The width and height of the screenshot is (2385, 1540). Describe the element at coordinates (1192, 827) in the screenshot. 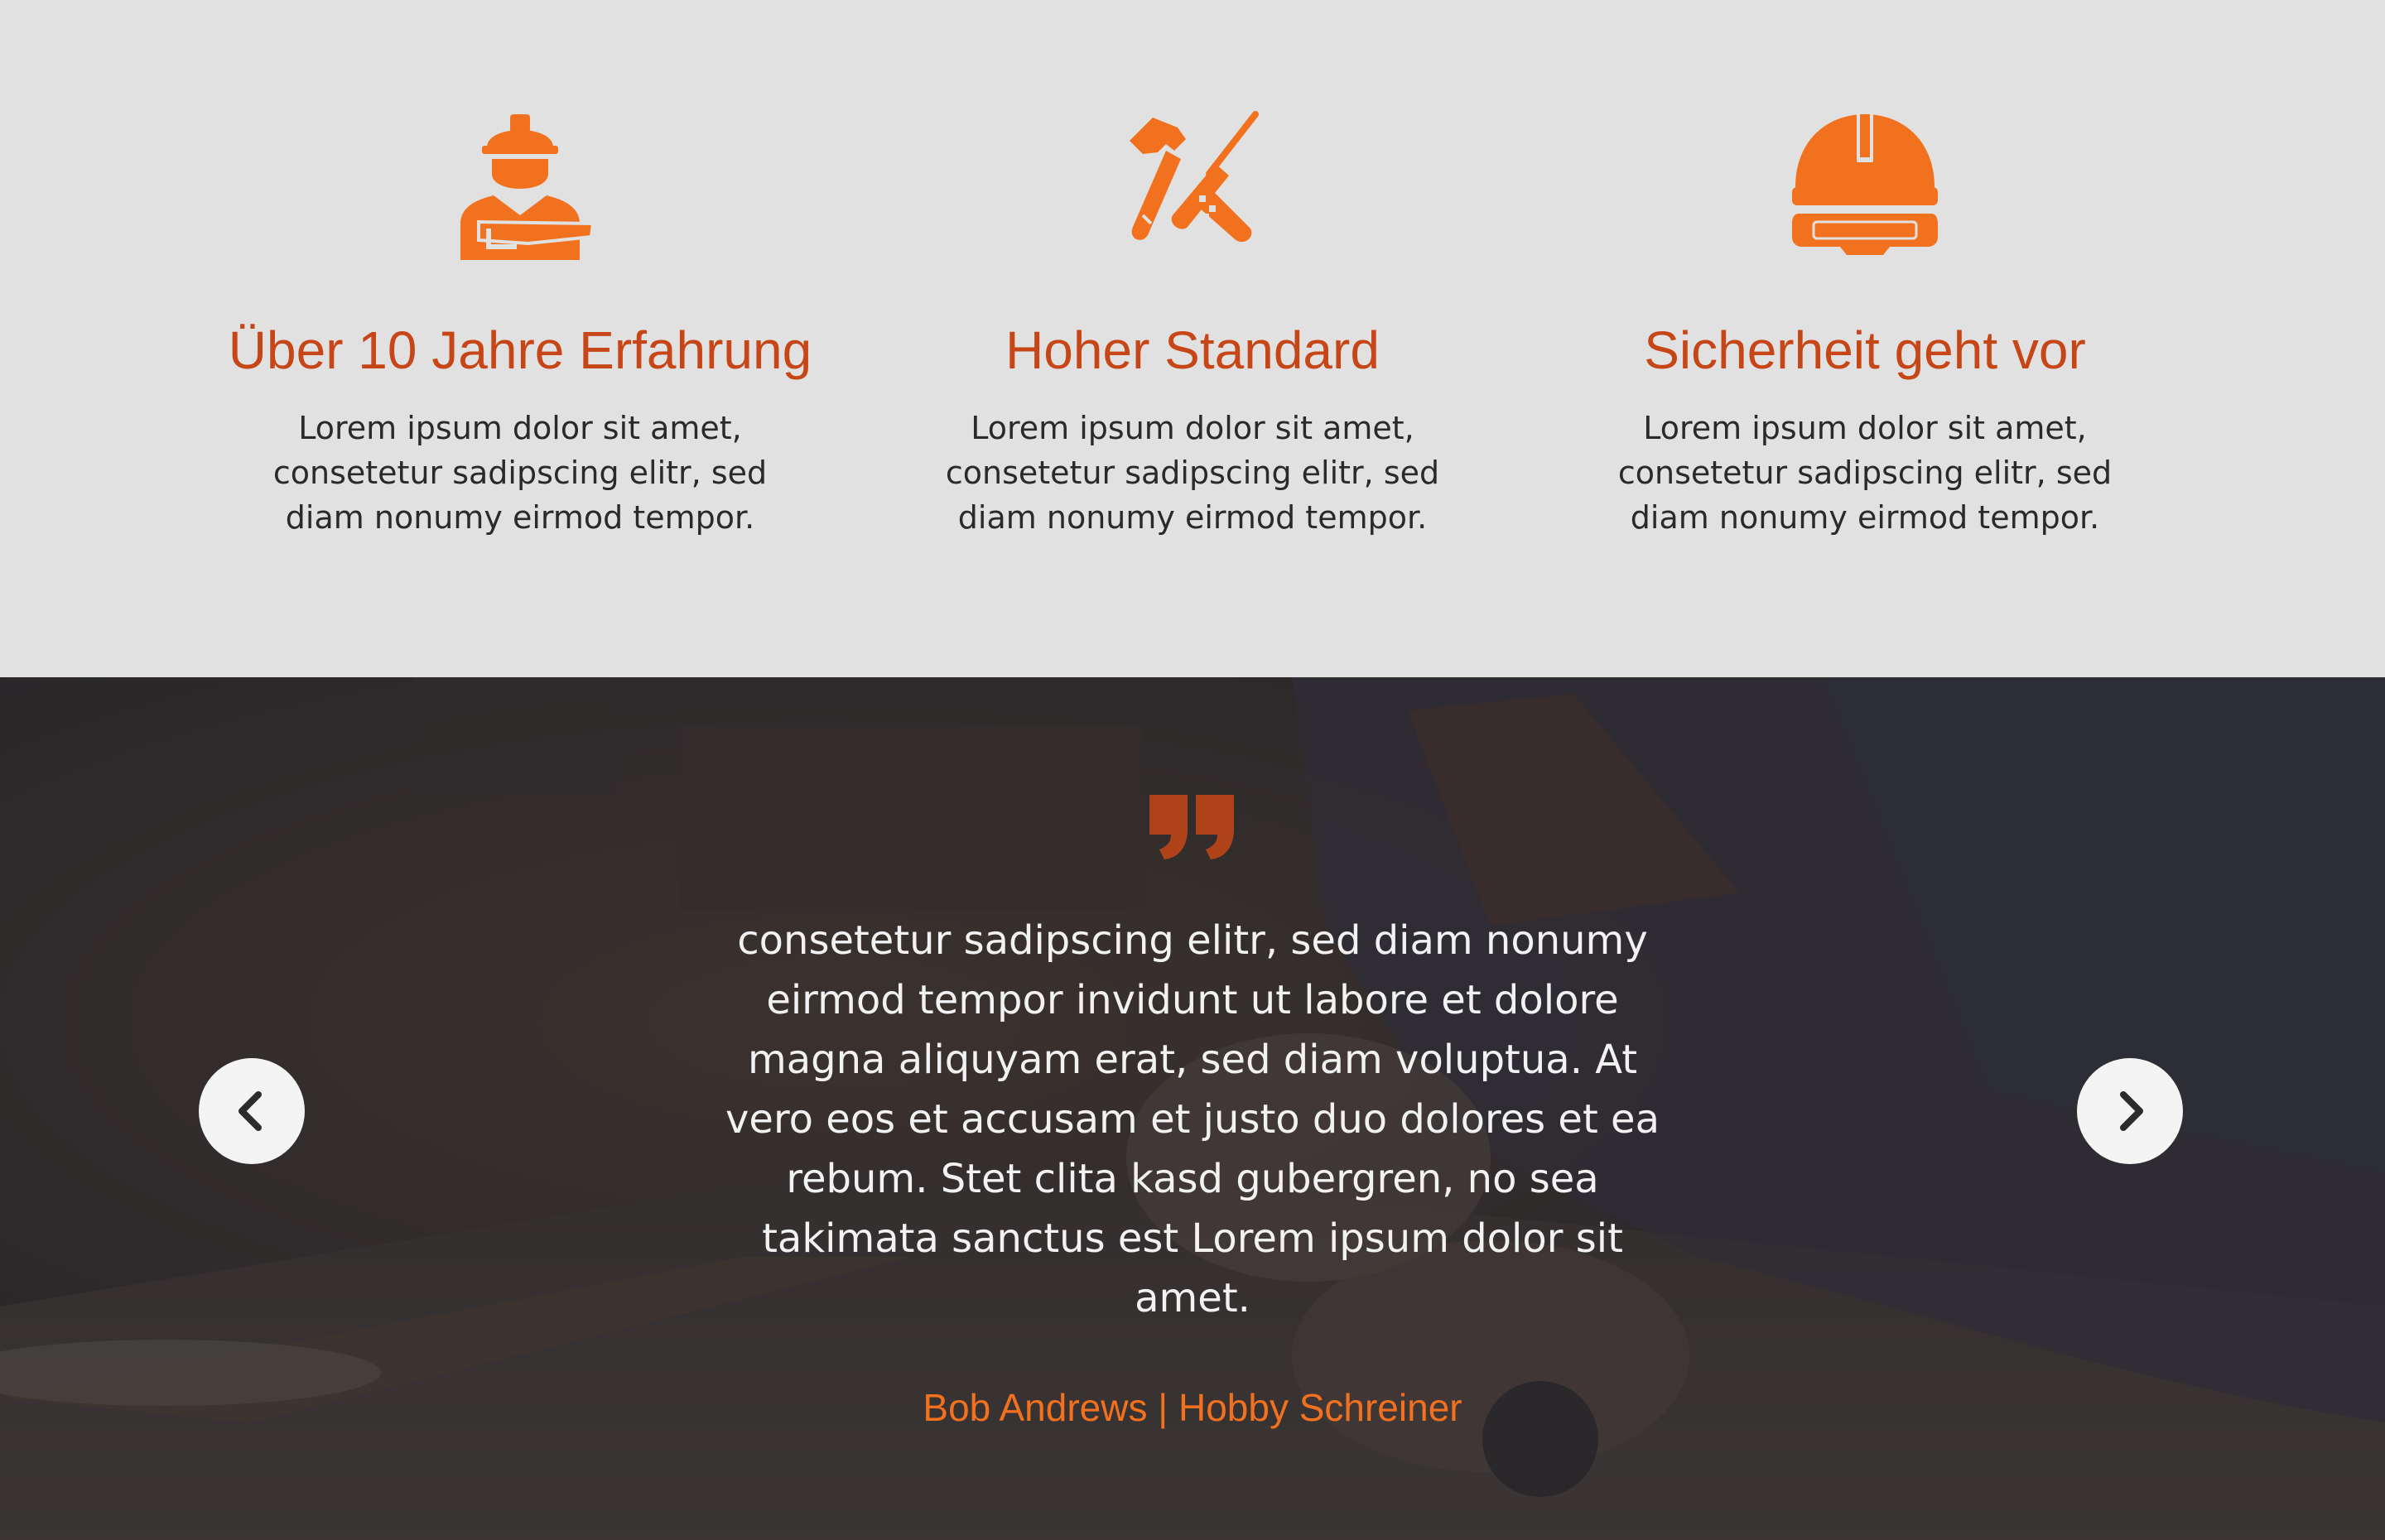

I see `quote-icon` at that location.